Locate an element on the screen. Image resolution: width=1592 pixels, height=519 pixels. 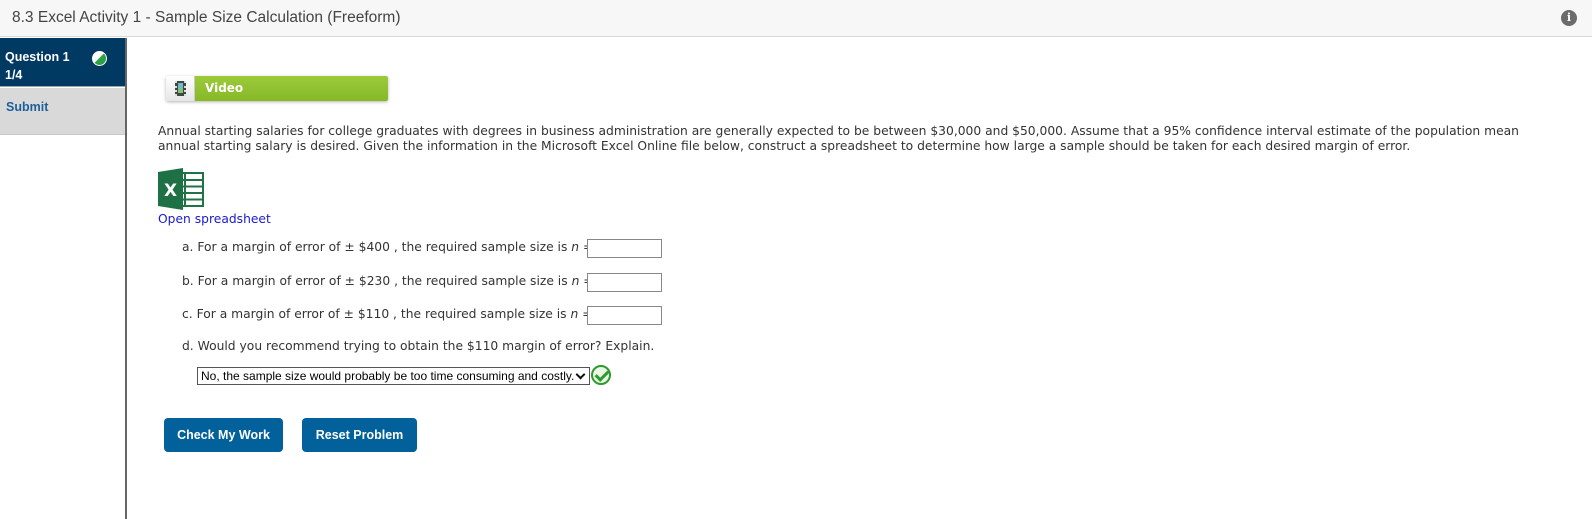
answer-input-b is located at coordinates (624, 282).